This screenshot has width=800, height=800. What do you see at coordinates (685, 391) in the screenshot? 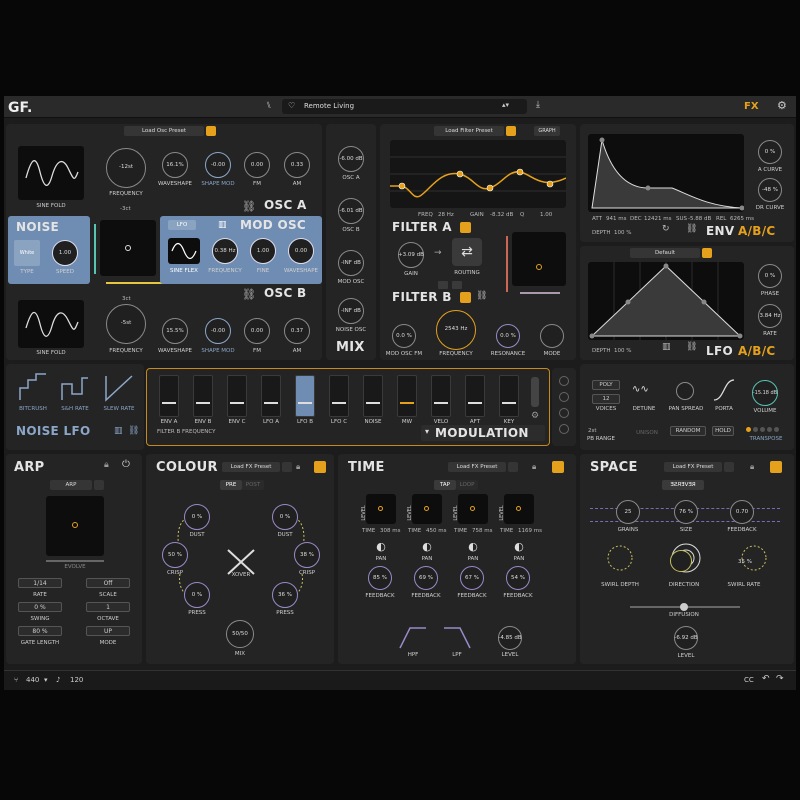
I see `pan-spread-knob` at bounding box center [685, 391].